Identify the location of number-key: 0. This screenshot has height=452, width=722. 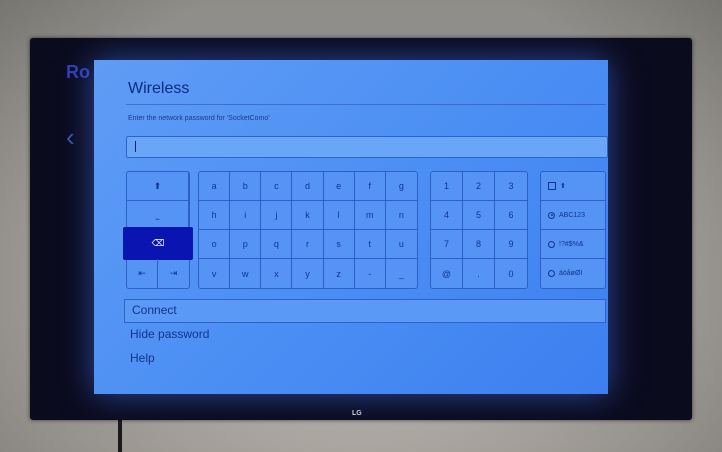
(511, 273).